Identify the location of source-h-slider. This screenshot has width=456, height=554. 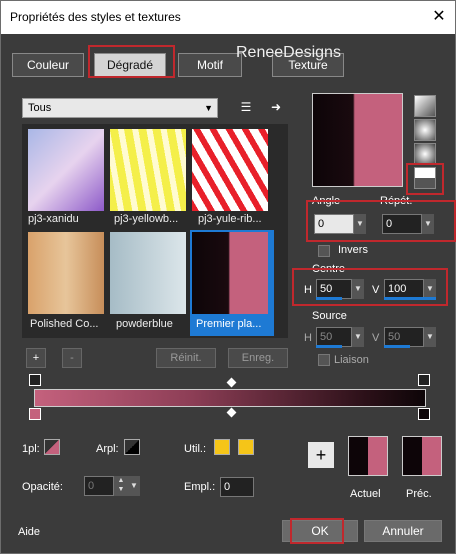
(329, 346).